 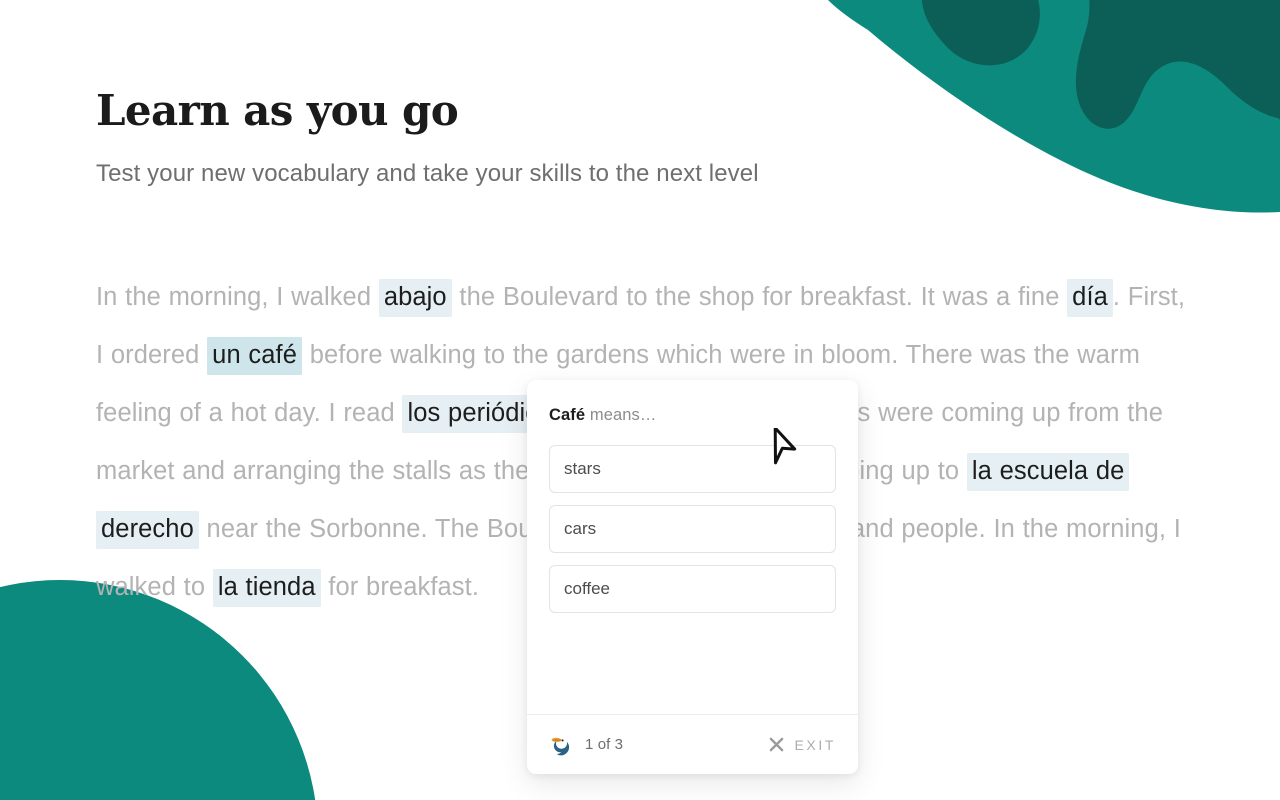 What do you see at coordinates (237, 297) in the screenshot?
I see `passage-text: In the morning, I walked` at bounding box center [237, 297].